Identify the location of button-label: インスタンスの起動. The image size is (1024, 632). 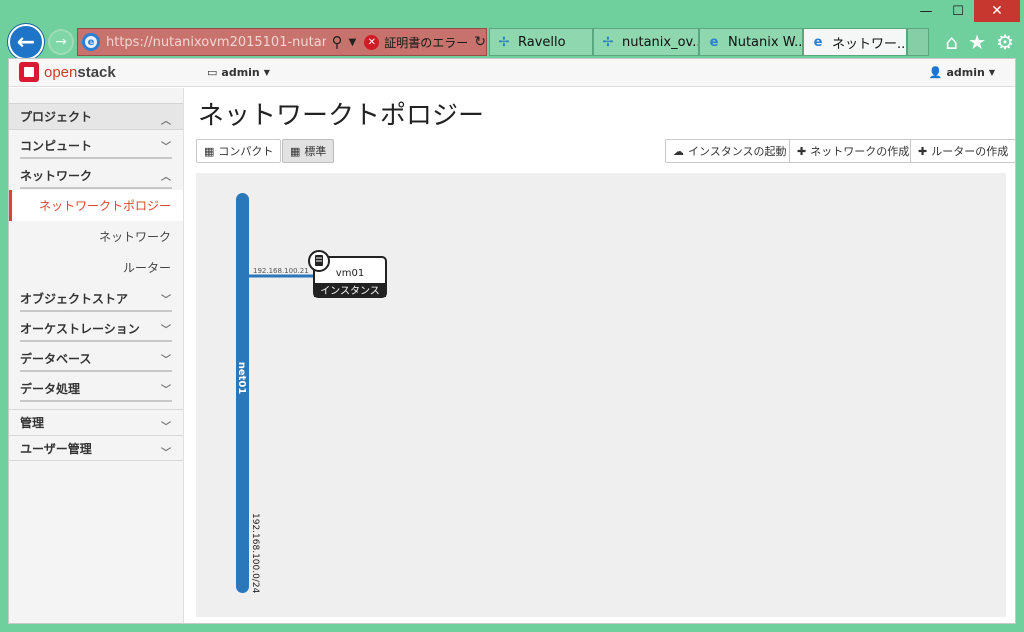
(737, 151).